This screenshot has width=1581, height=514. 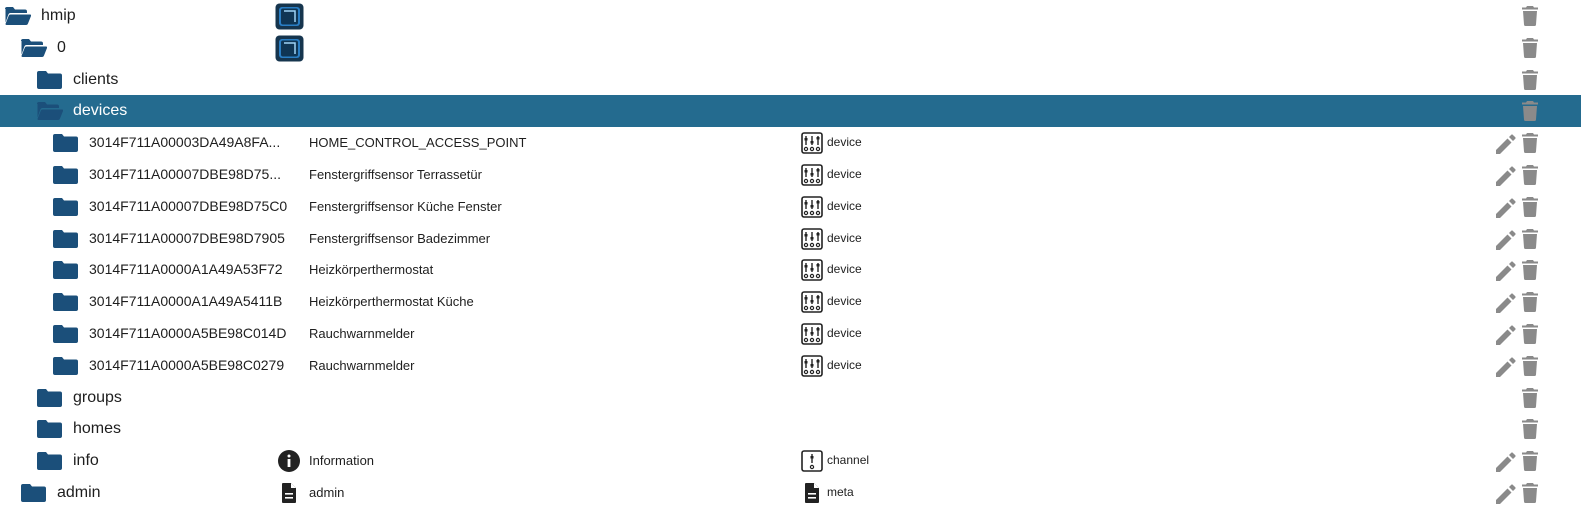 What do you see at coordinates (187, 364) in the screenshot?
I see `device-id: 3014F711A0000A5BE98C0279` at bounding box center [187, 364].